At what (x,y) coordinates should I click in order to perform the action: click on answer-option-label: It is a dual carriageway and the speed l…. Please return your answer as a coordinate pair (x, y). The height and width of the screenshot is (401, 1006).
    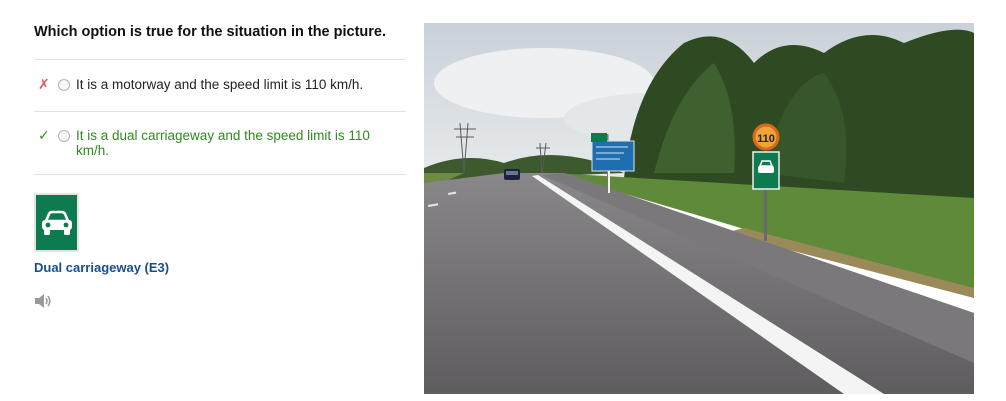
    Looking at the image, I should click on (223, 143).